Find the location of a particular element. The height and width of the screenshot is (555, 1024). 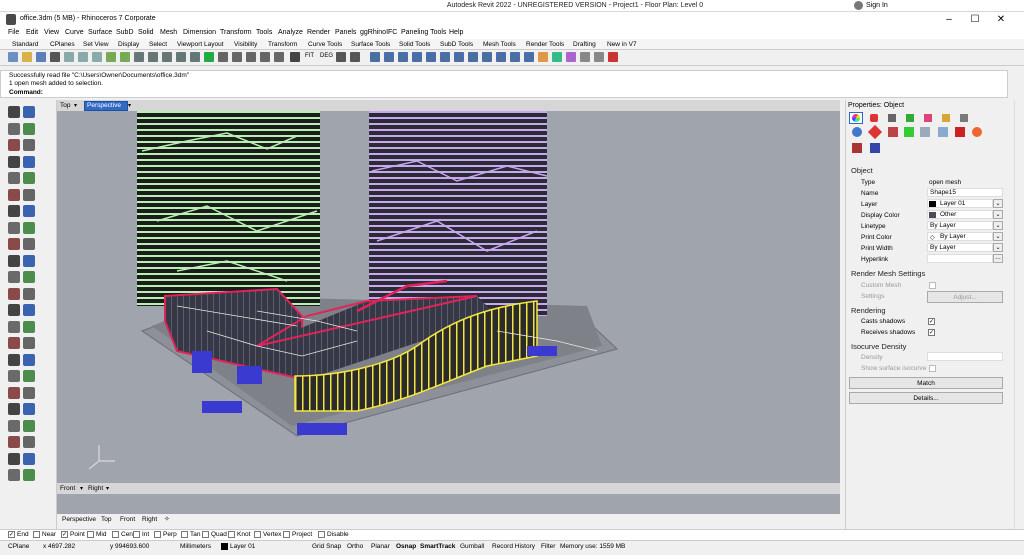

box-icon is located at coordinates (14, 260).